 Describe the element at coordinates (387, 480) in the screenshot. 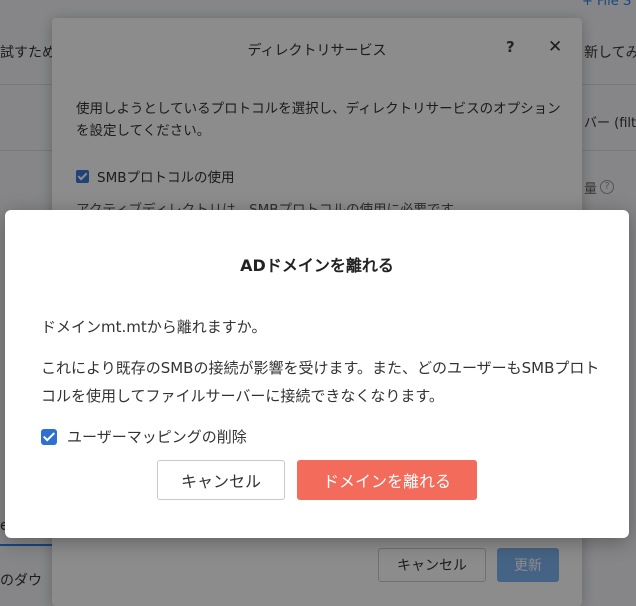

I see `leave-domain-button: ドメインを離れる` at that location.